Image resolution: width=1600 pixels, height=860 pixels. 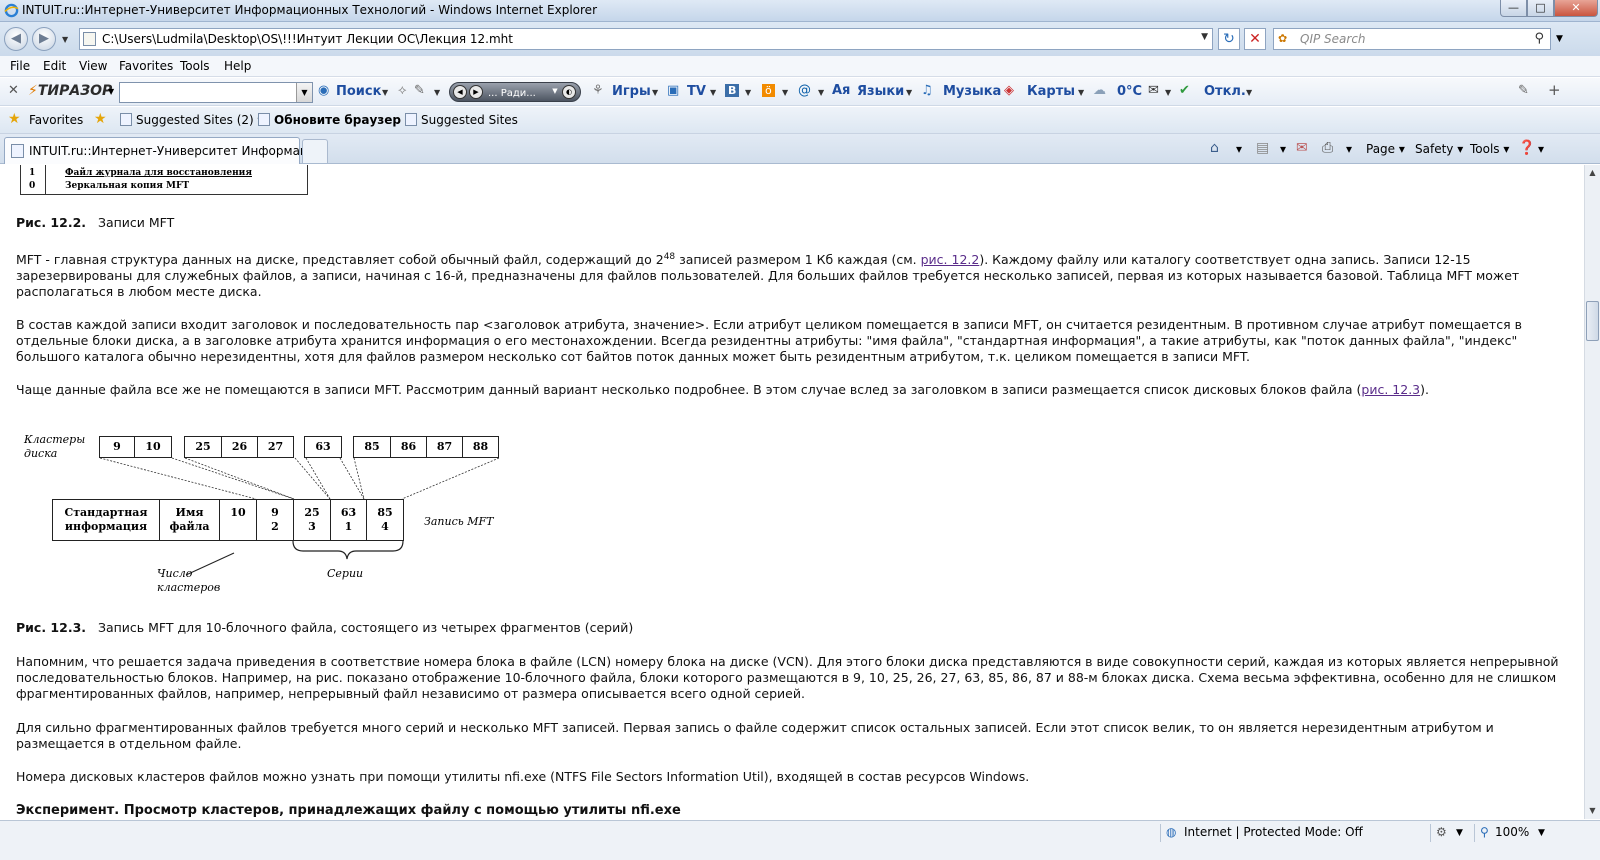 I want to click on menu-file: File, so click(x=20, y=66).